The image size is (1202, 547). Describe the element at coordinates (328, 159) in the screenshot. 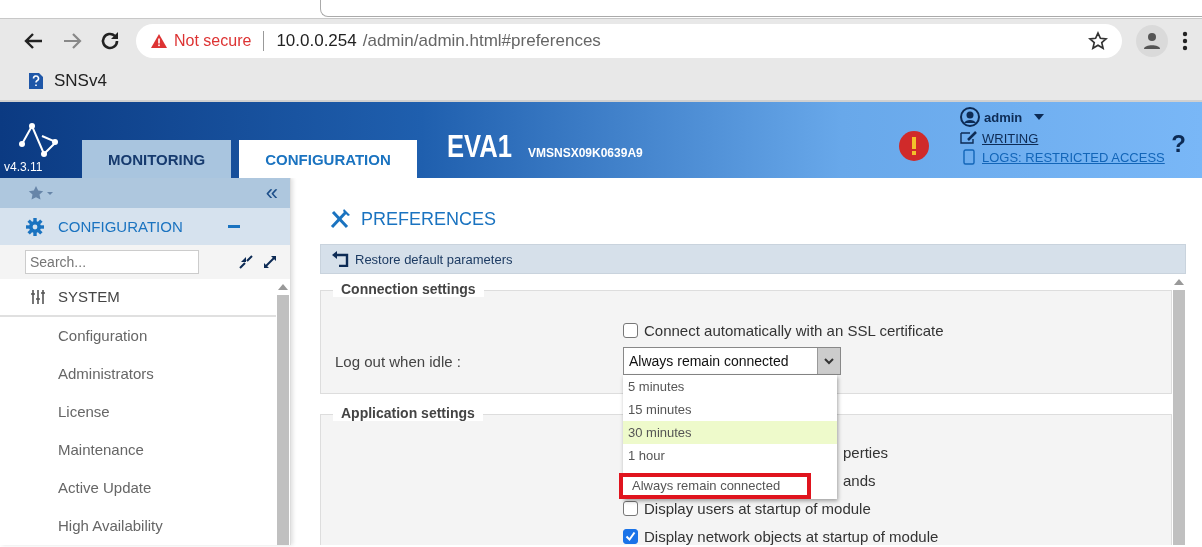

I see `nav-tab: CONFIGURATION` at that location.